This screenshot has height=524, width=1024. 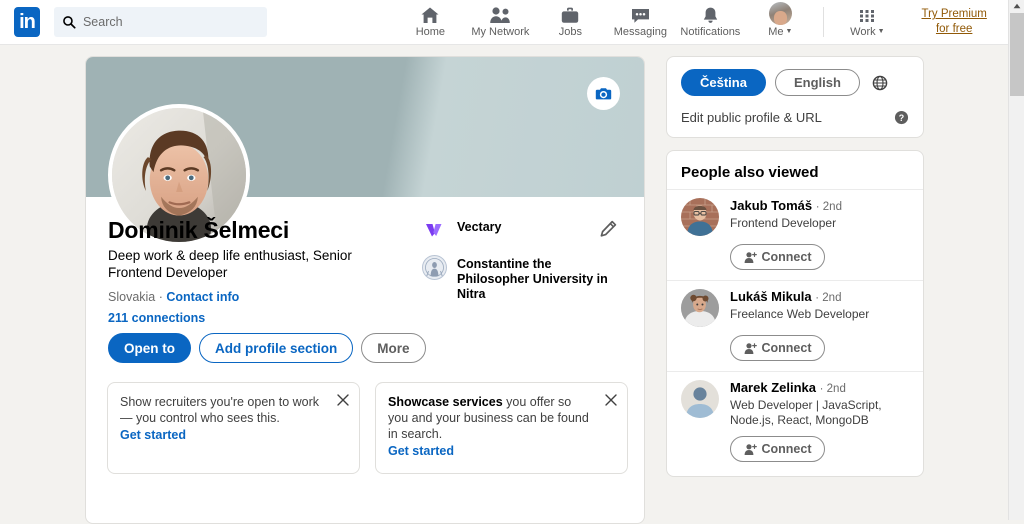 I want to click on nav-item-work: Work ▼, so click(x=867, y=22).